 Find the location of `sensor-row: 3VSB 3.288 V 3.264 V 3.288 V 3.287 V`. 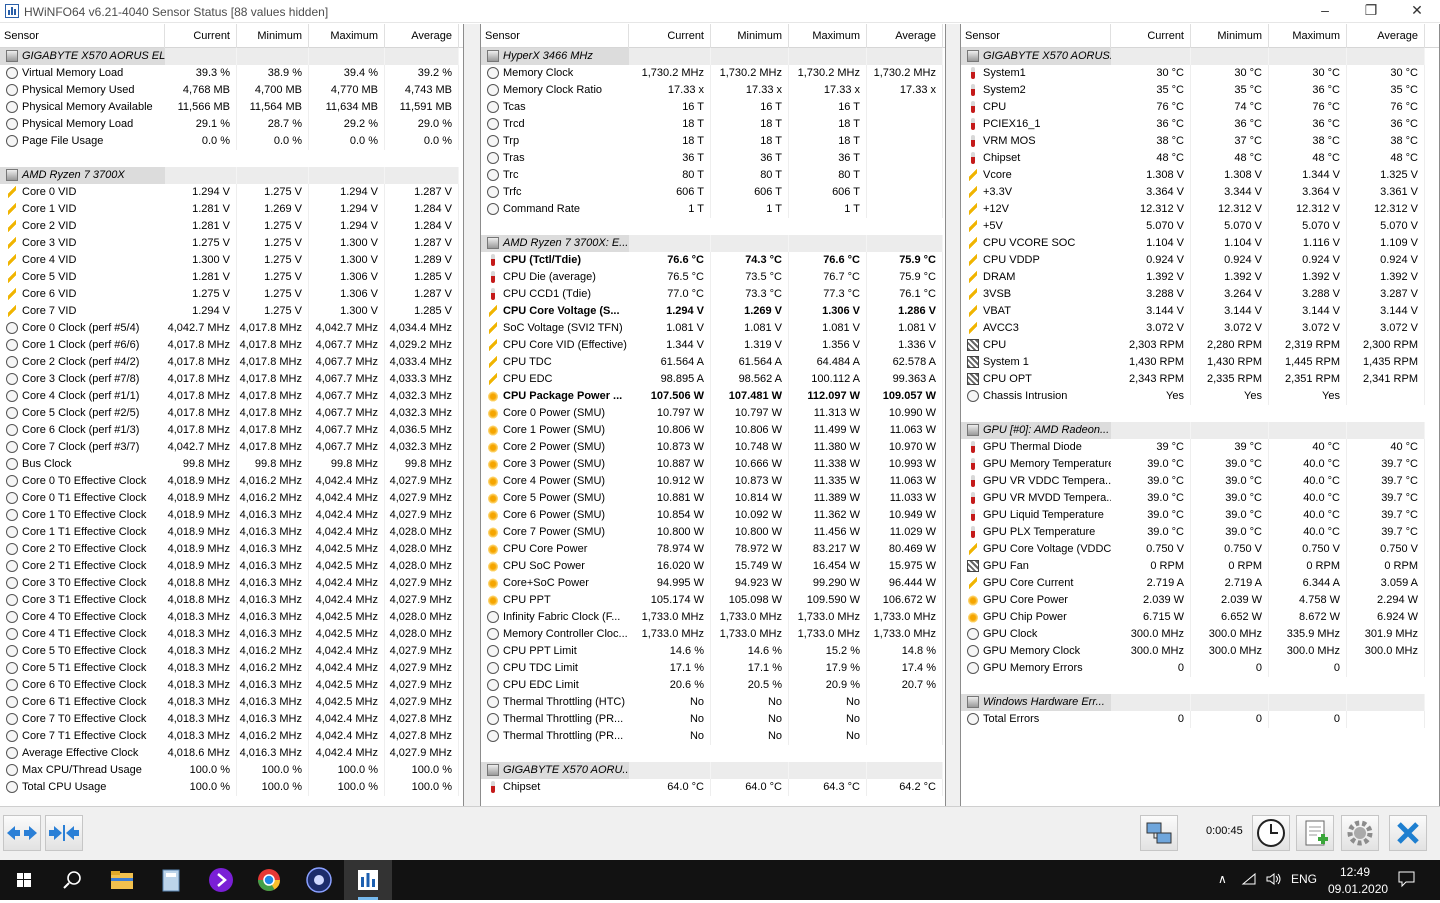

sensor-row: 3VSB 3.288 V 3.264 V 3.288 V 3.287 V is located at coordinates (1200, 294).